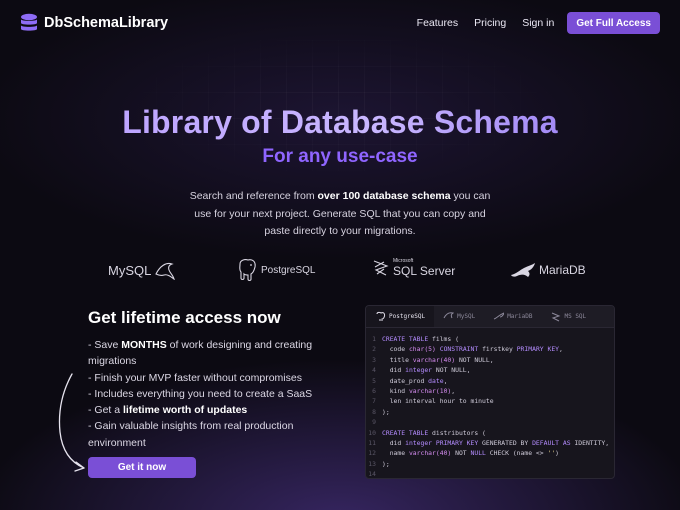  Describe the element at coordinates (381, 316) in the screenshot. I see `postgresql-icon` at that location.